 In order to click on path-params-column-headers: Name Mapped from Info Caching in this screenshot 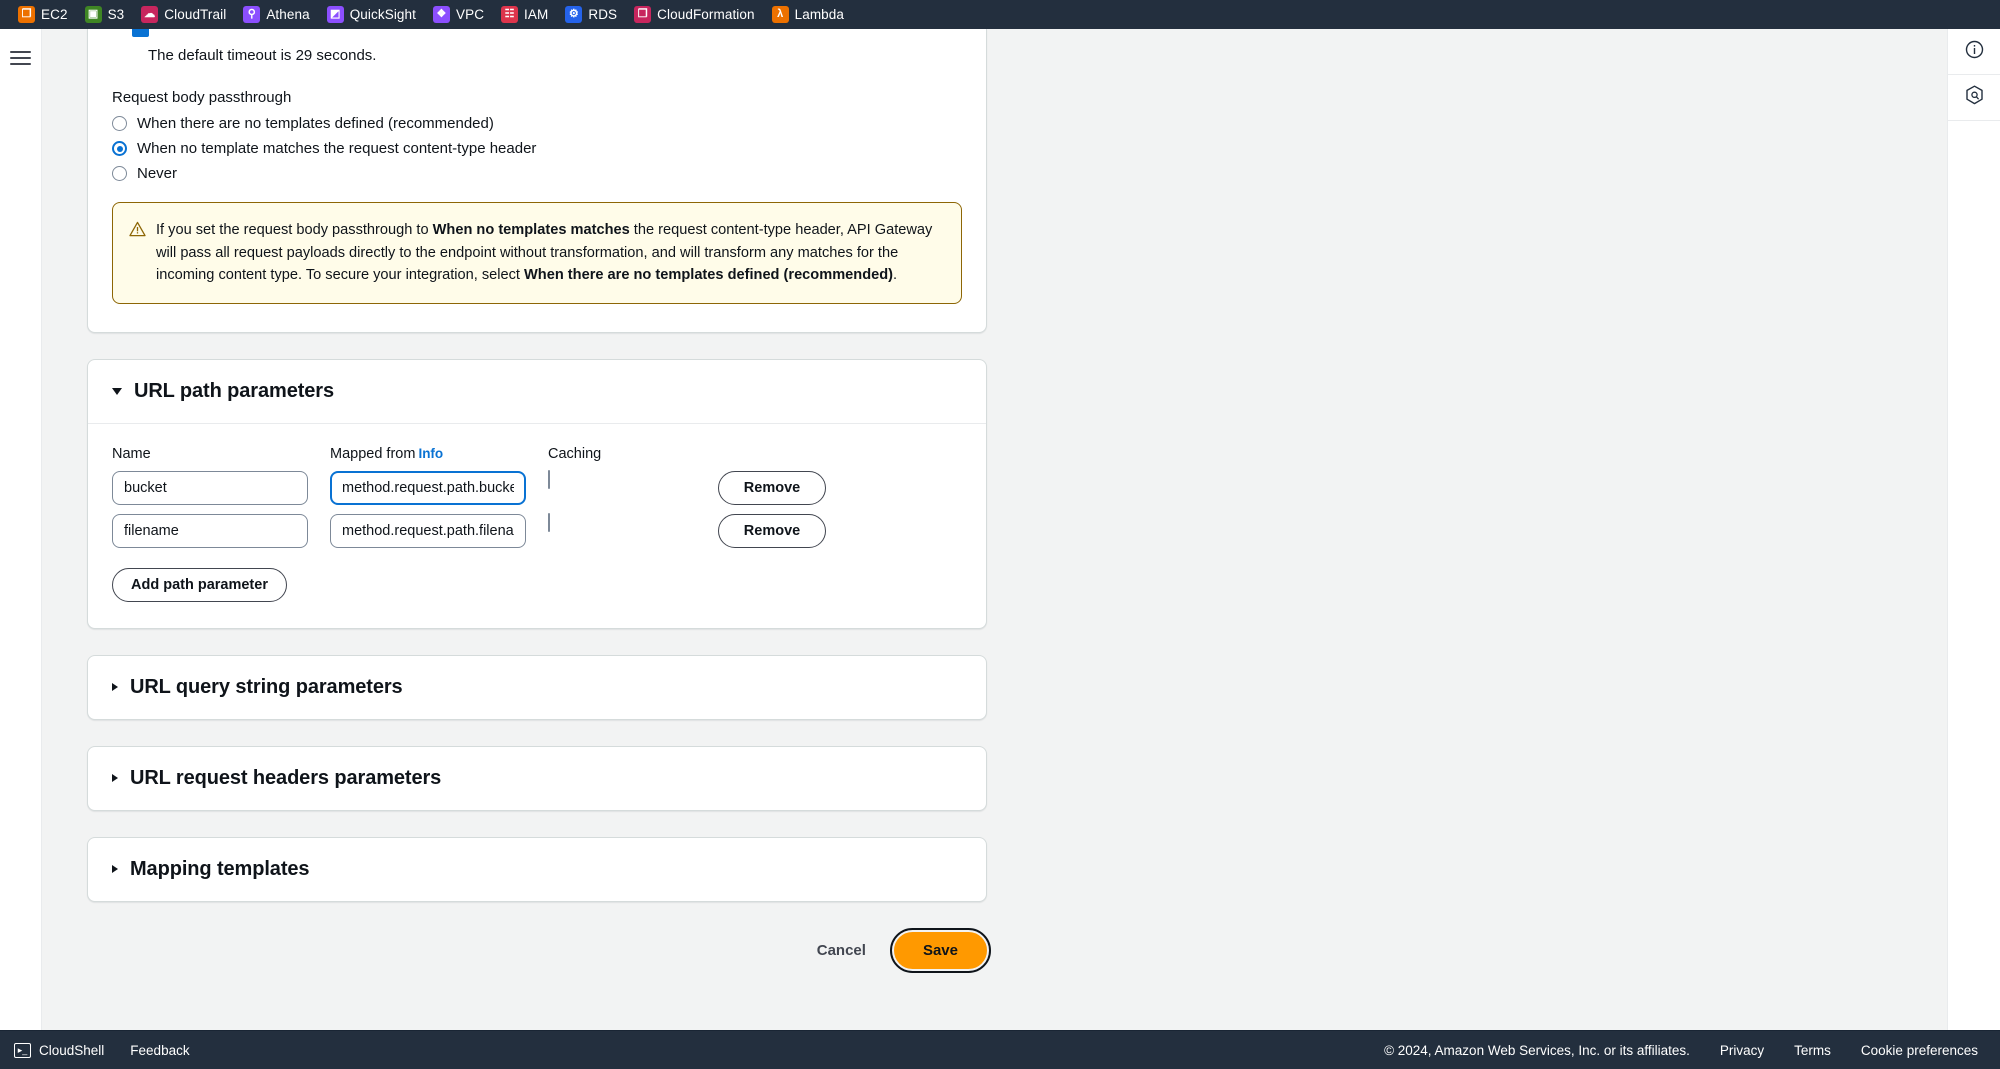, I will do `click(537, 454)`.